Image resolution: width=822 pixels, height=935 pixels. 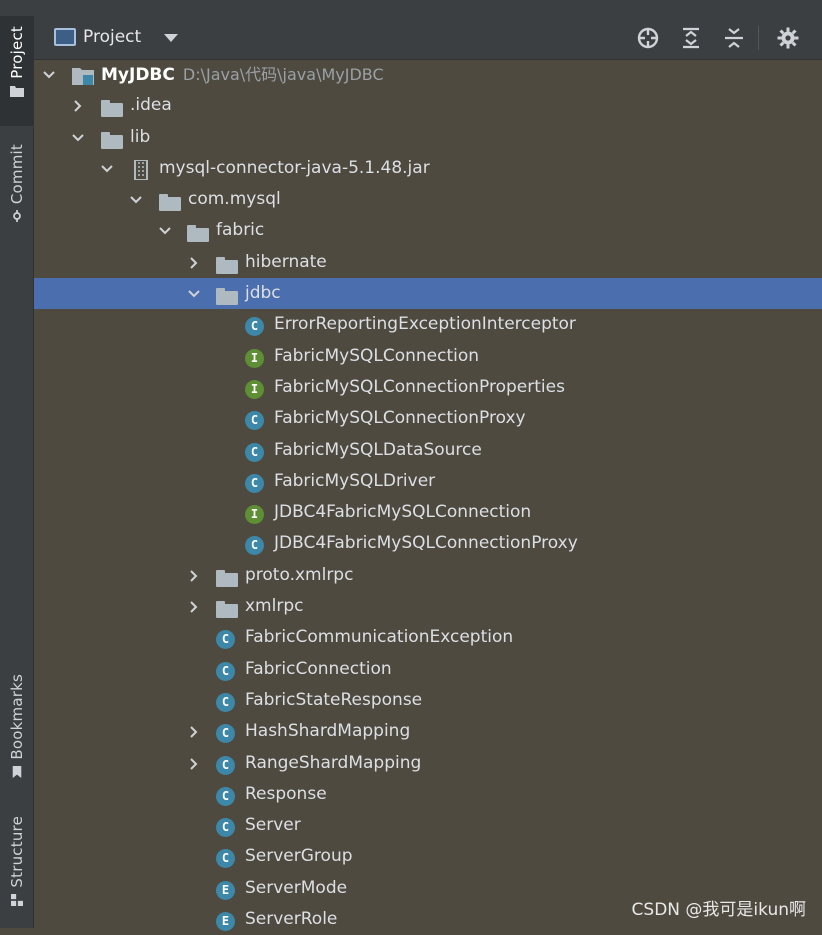 What do you see at coordinates (286, 793) in the screenshot?
I see `tree-node-label: Response` at bounding box center [286, 793].